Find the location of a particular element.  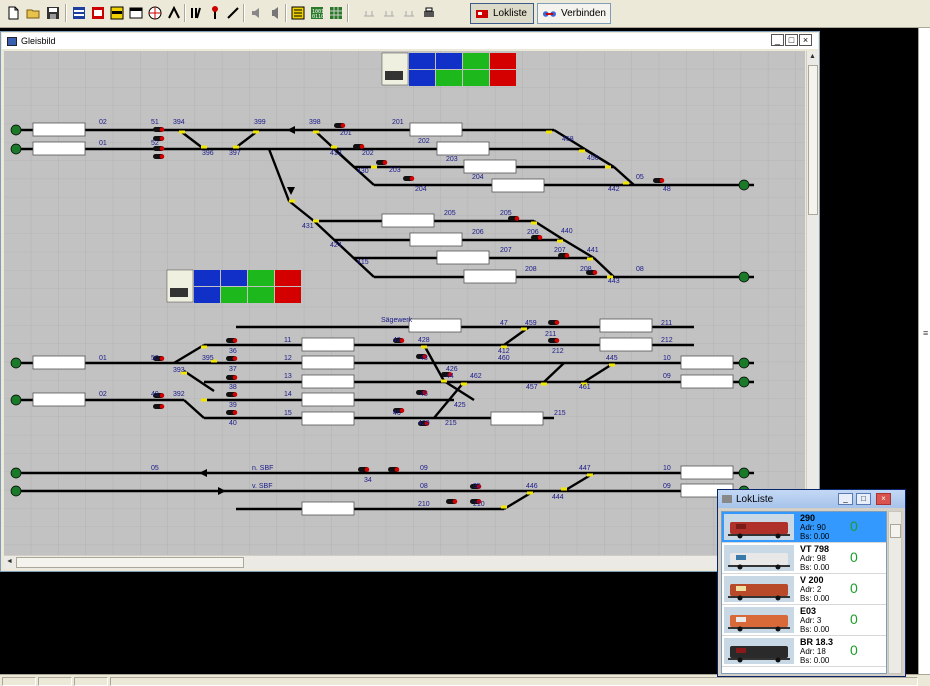

track-label: 05 is located at coordinates (155, 468).